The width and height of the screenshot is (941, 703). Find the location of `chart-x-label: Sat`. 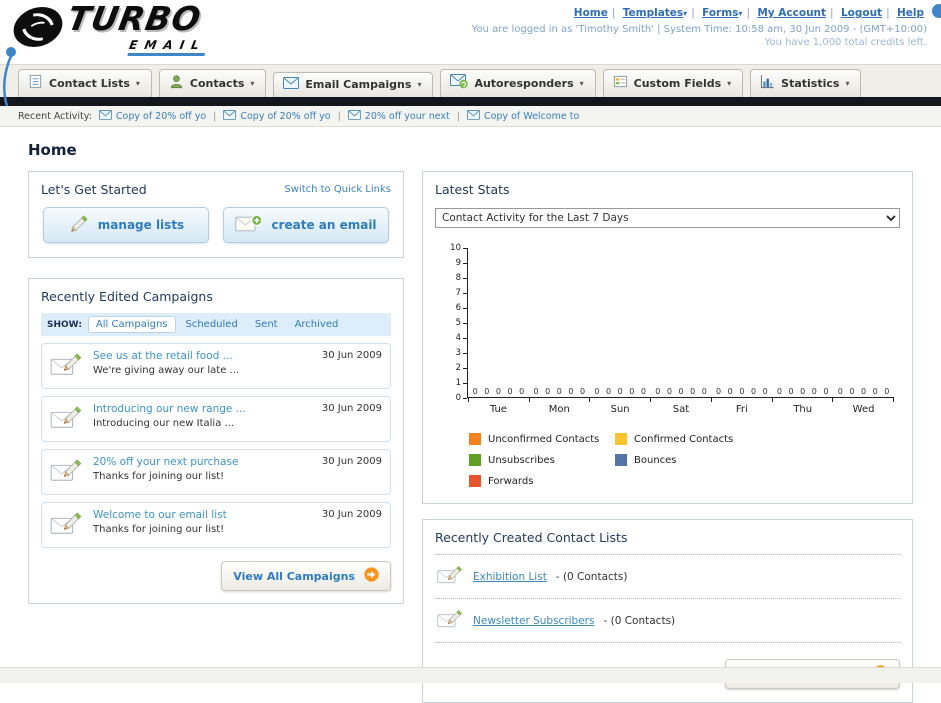

chart-x-label: Sat is located at coordinates (681, 409).